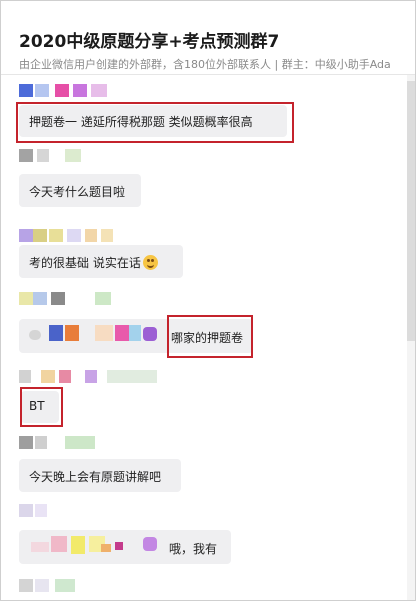 This screenshot has height=601, width=416. What do you see at coordinates (411, 211) in the screenshot?
I see `scrollbar-thumb` at bounding box center [411, 211].